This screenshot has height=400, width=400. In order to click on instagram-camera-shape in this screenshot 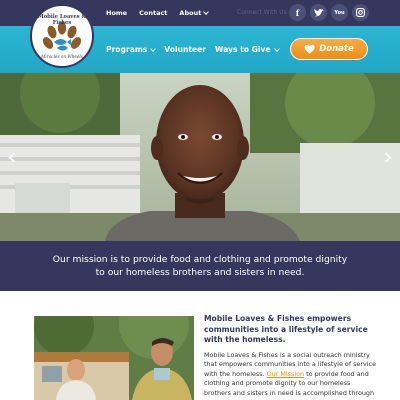, I will do `click(360, 12)`.